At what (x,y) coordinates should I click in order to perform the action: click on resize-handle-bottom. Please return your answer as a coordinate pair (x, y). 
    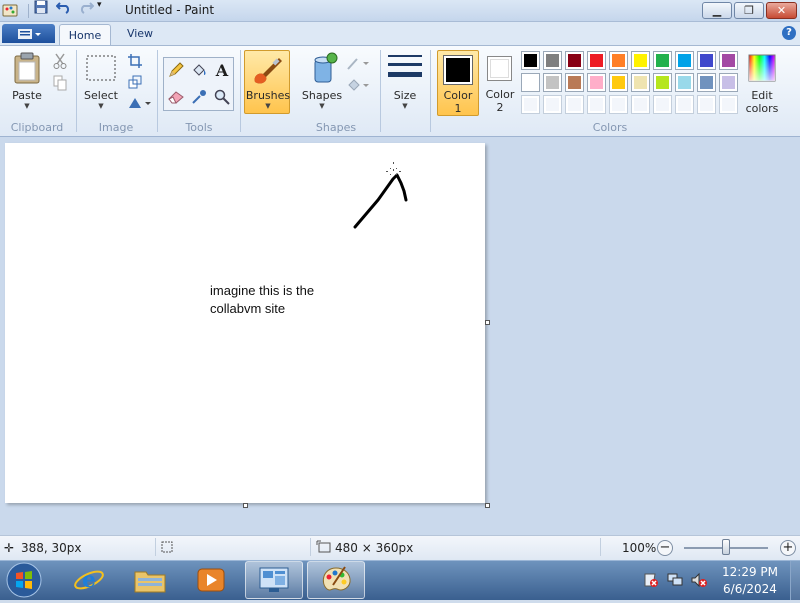
    Looking at the image, I should click on (245, 505).